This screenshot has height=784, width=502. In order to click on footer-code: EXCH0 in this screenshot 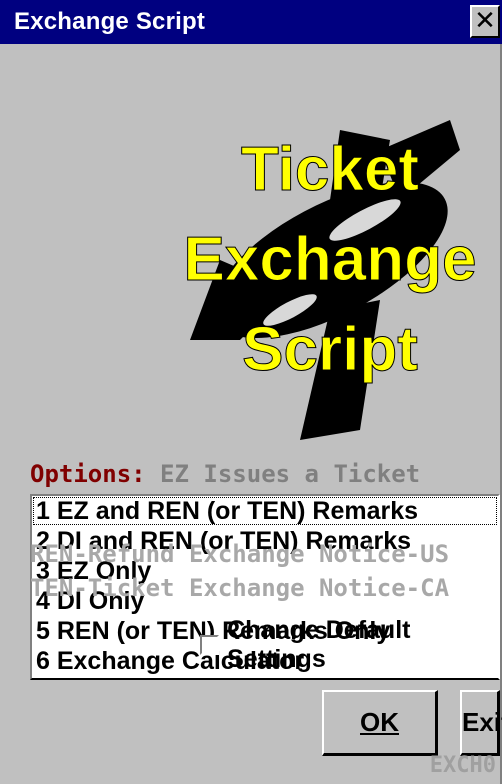, I will do `click(462, 765)`.